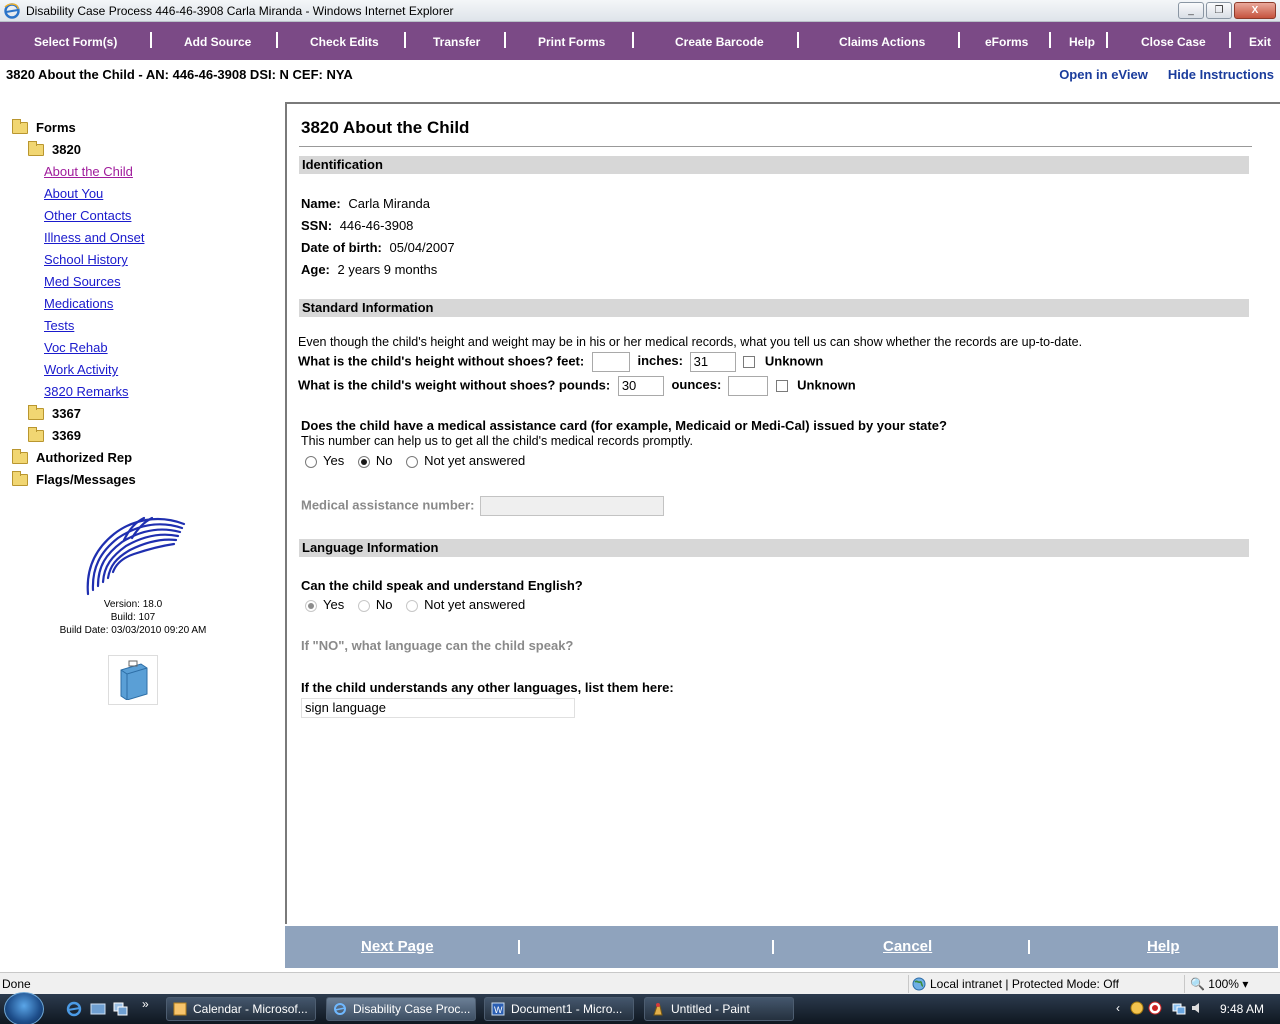 This screenshot has height=1024, width=1280. What do you see at coordinates (1163, 946) in the screenshot?
I see `help-button: Help` at bounding box center [1163, 946].